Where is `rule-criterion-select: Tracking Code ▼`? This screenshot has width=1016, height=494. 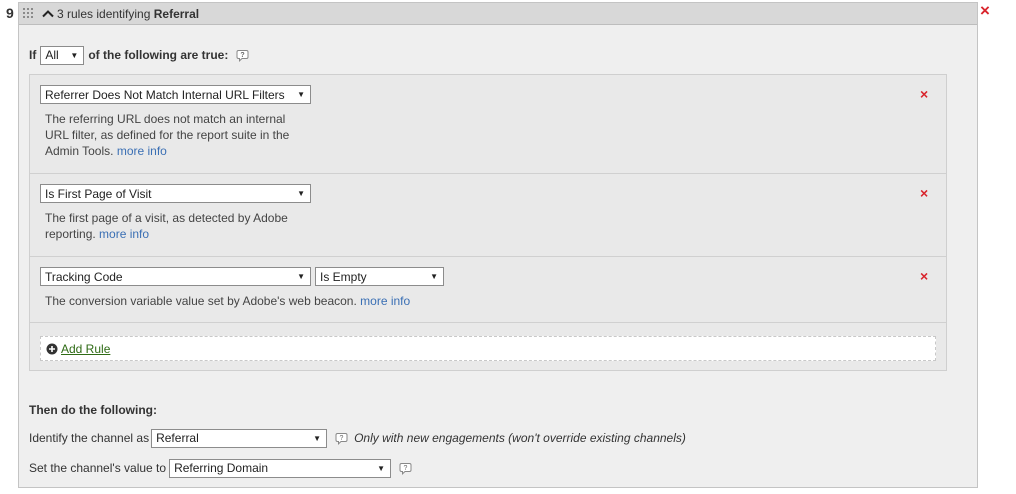
rule-criterion-select: Tracking Code ▼ is located at coordinates (175, 276).